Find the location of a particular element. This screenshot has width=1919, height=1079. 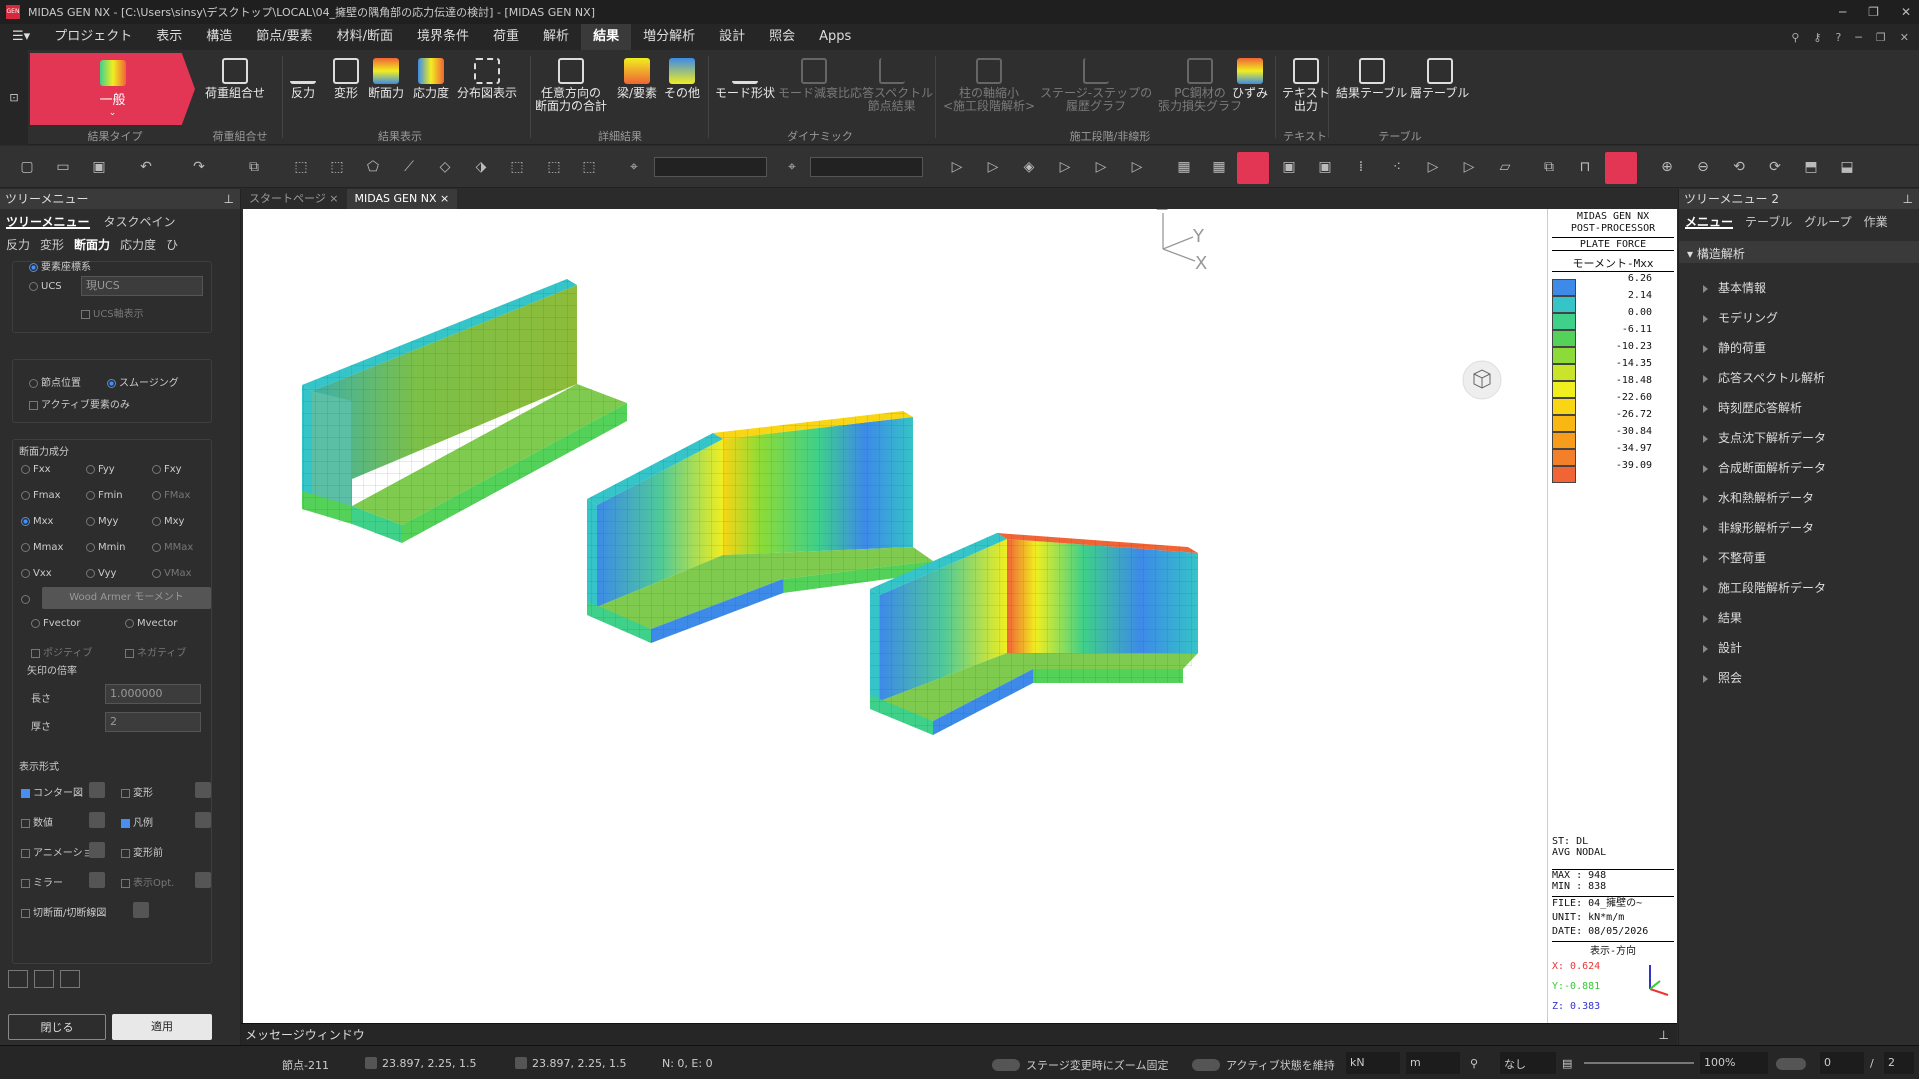

view-toggle is located at coordinates (1791, 1064).